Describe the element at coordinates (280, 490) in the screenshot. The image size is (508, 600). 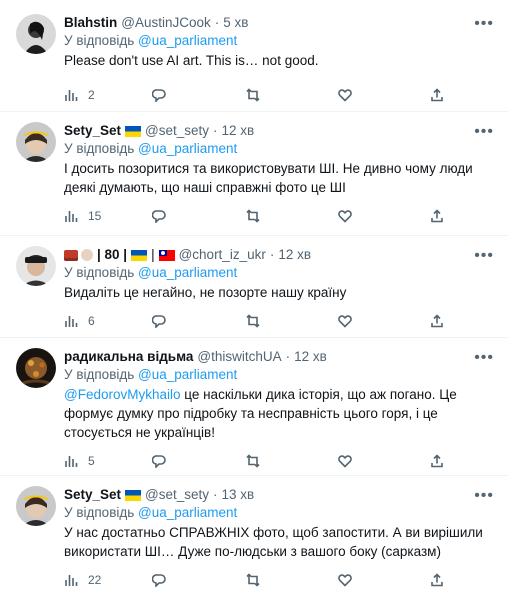
I see `tweet-header: Sety_Set @set_sety · 13 хв` at that location.